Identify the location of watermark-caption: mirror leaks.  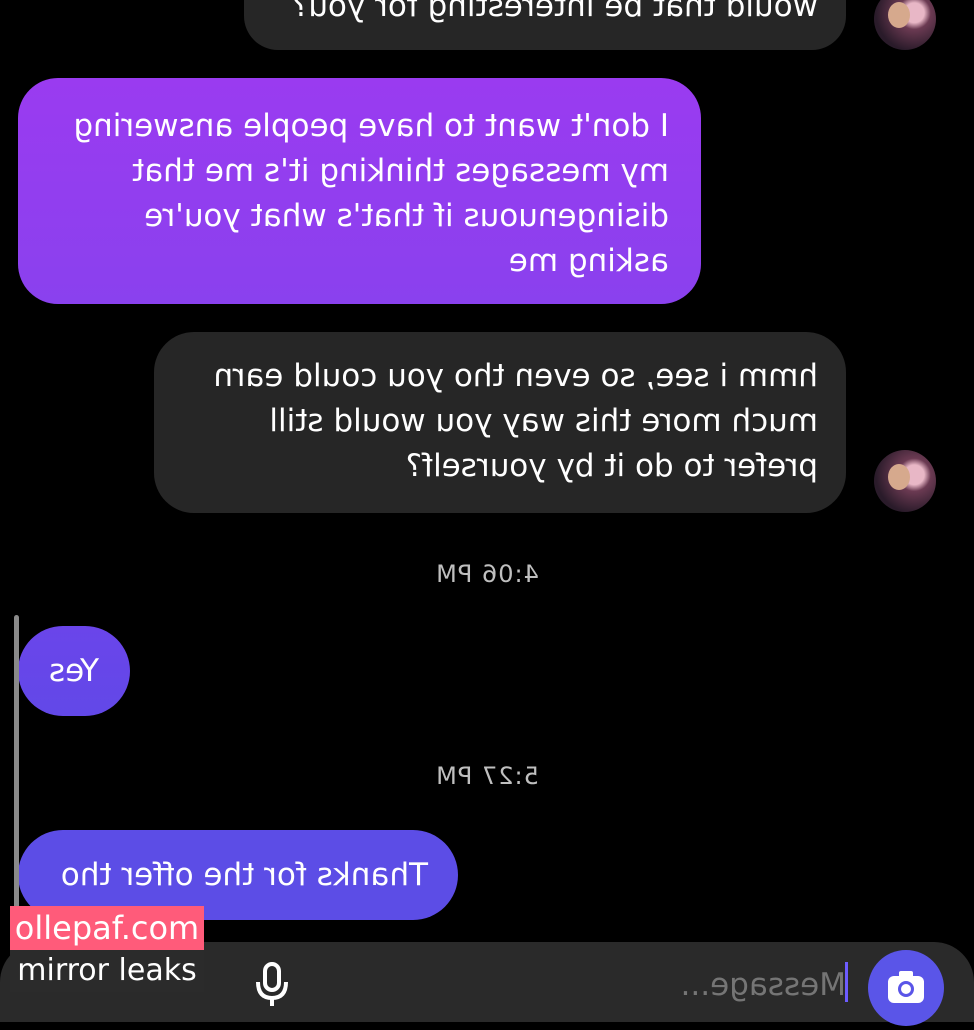
(107, 971).